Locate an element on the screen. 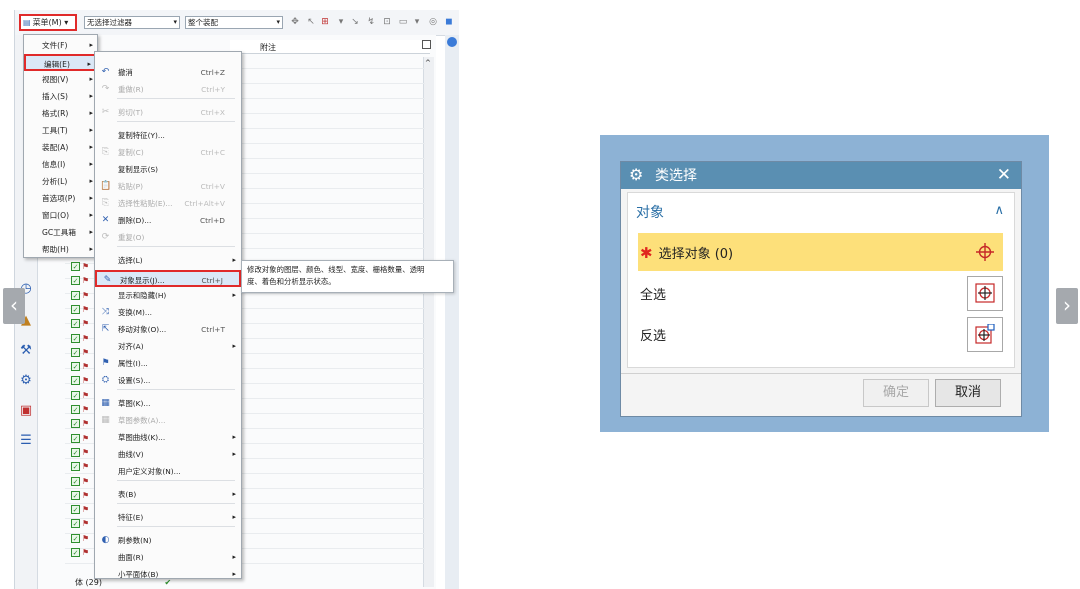  invert-selection-button is located at coordinates (985, 334).